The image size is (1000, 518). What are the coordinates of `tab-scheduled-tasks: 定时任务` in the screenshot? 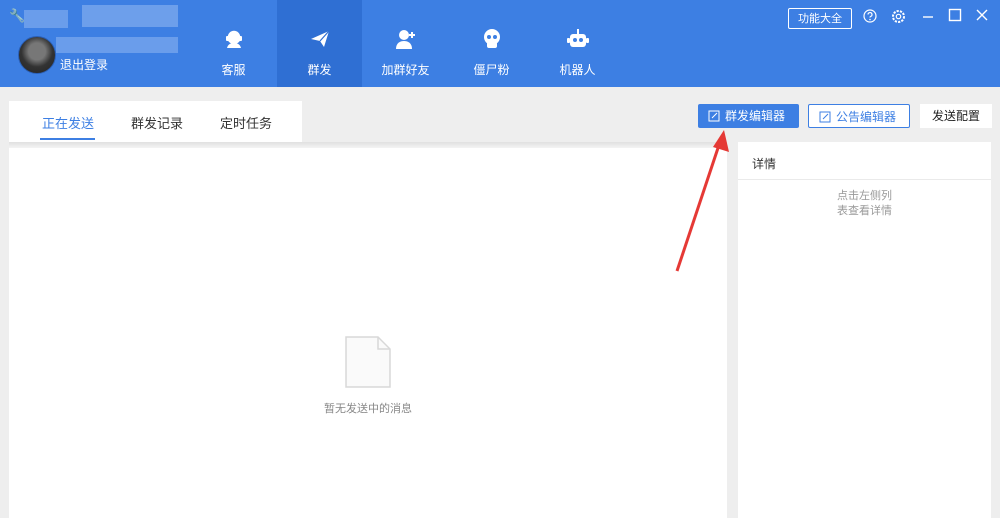 It's located at (246, 122).